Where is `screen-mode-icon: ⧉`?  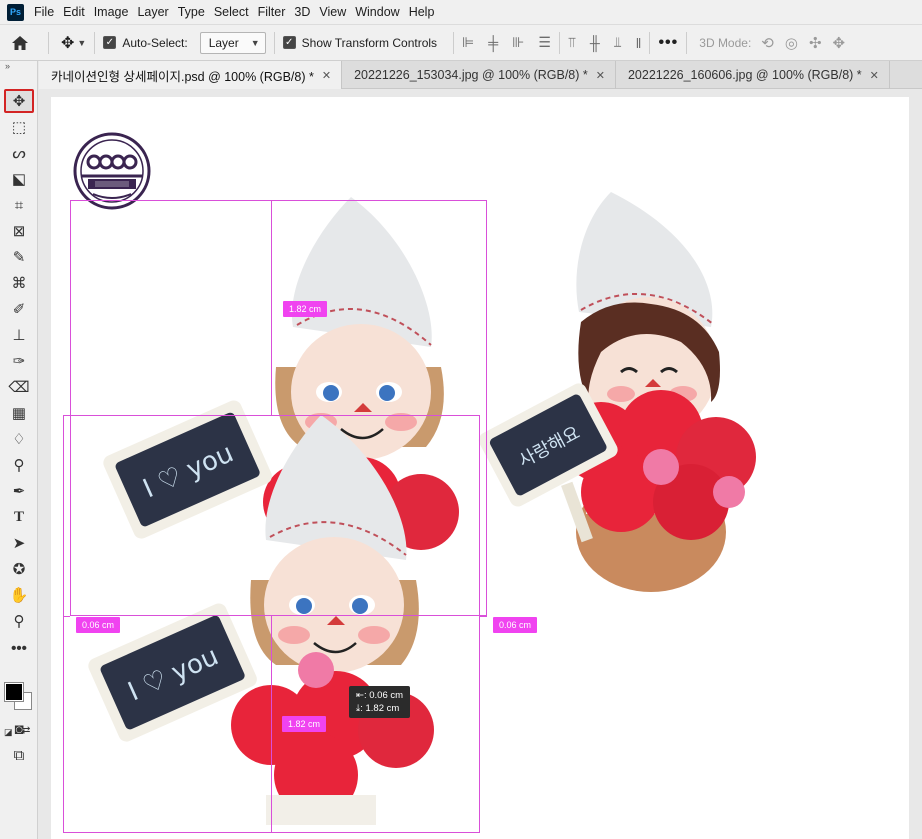
screen-mode-icon: ⧉ is located at coordinates (19, 755).